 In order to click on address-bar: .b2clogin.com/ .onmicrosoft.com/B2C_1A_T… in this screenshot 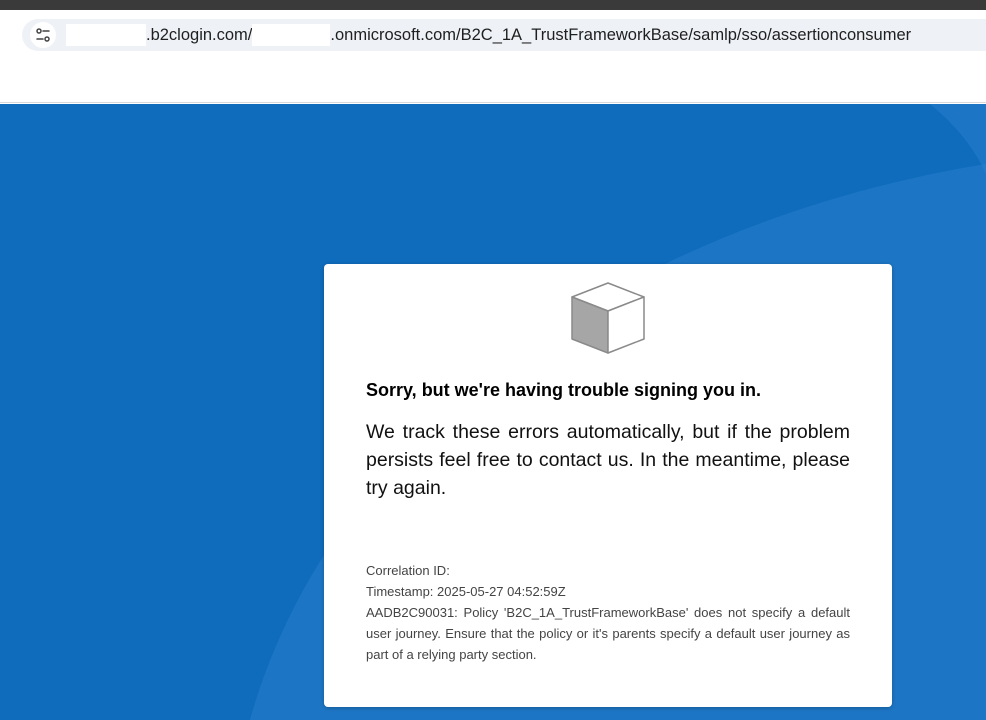, I will do `click(504, 35)`.